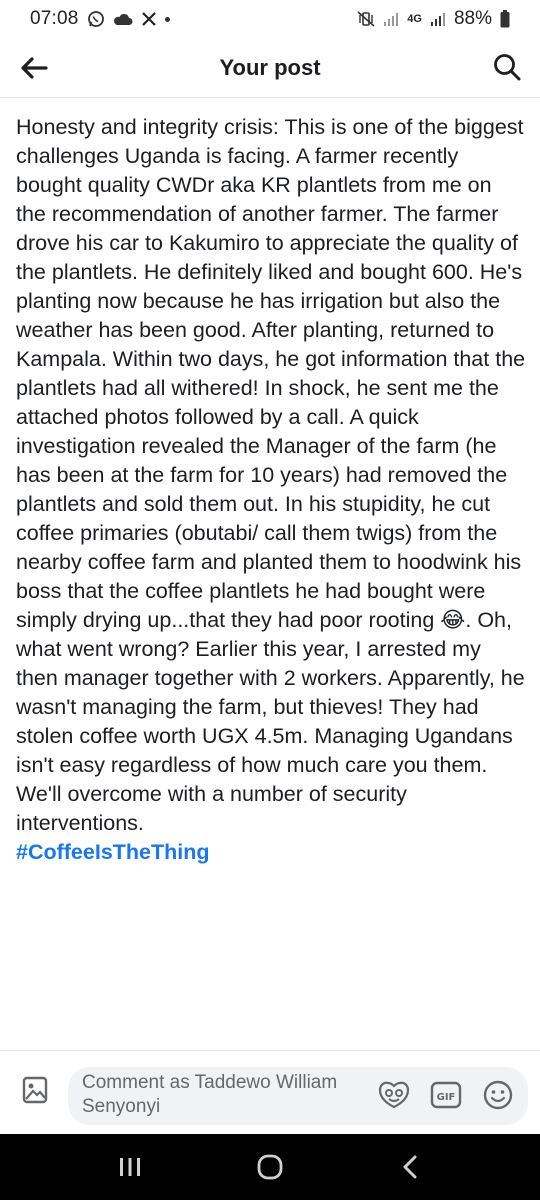 The height and width of the screenshot is (1200, 540). Describe the element at coordinates (113, 852) in the screenshot. I see `hashtag-link: #CoffeeIsTheThing` at that location.